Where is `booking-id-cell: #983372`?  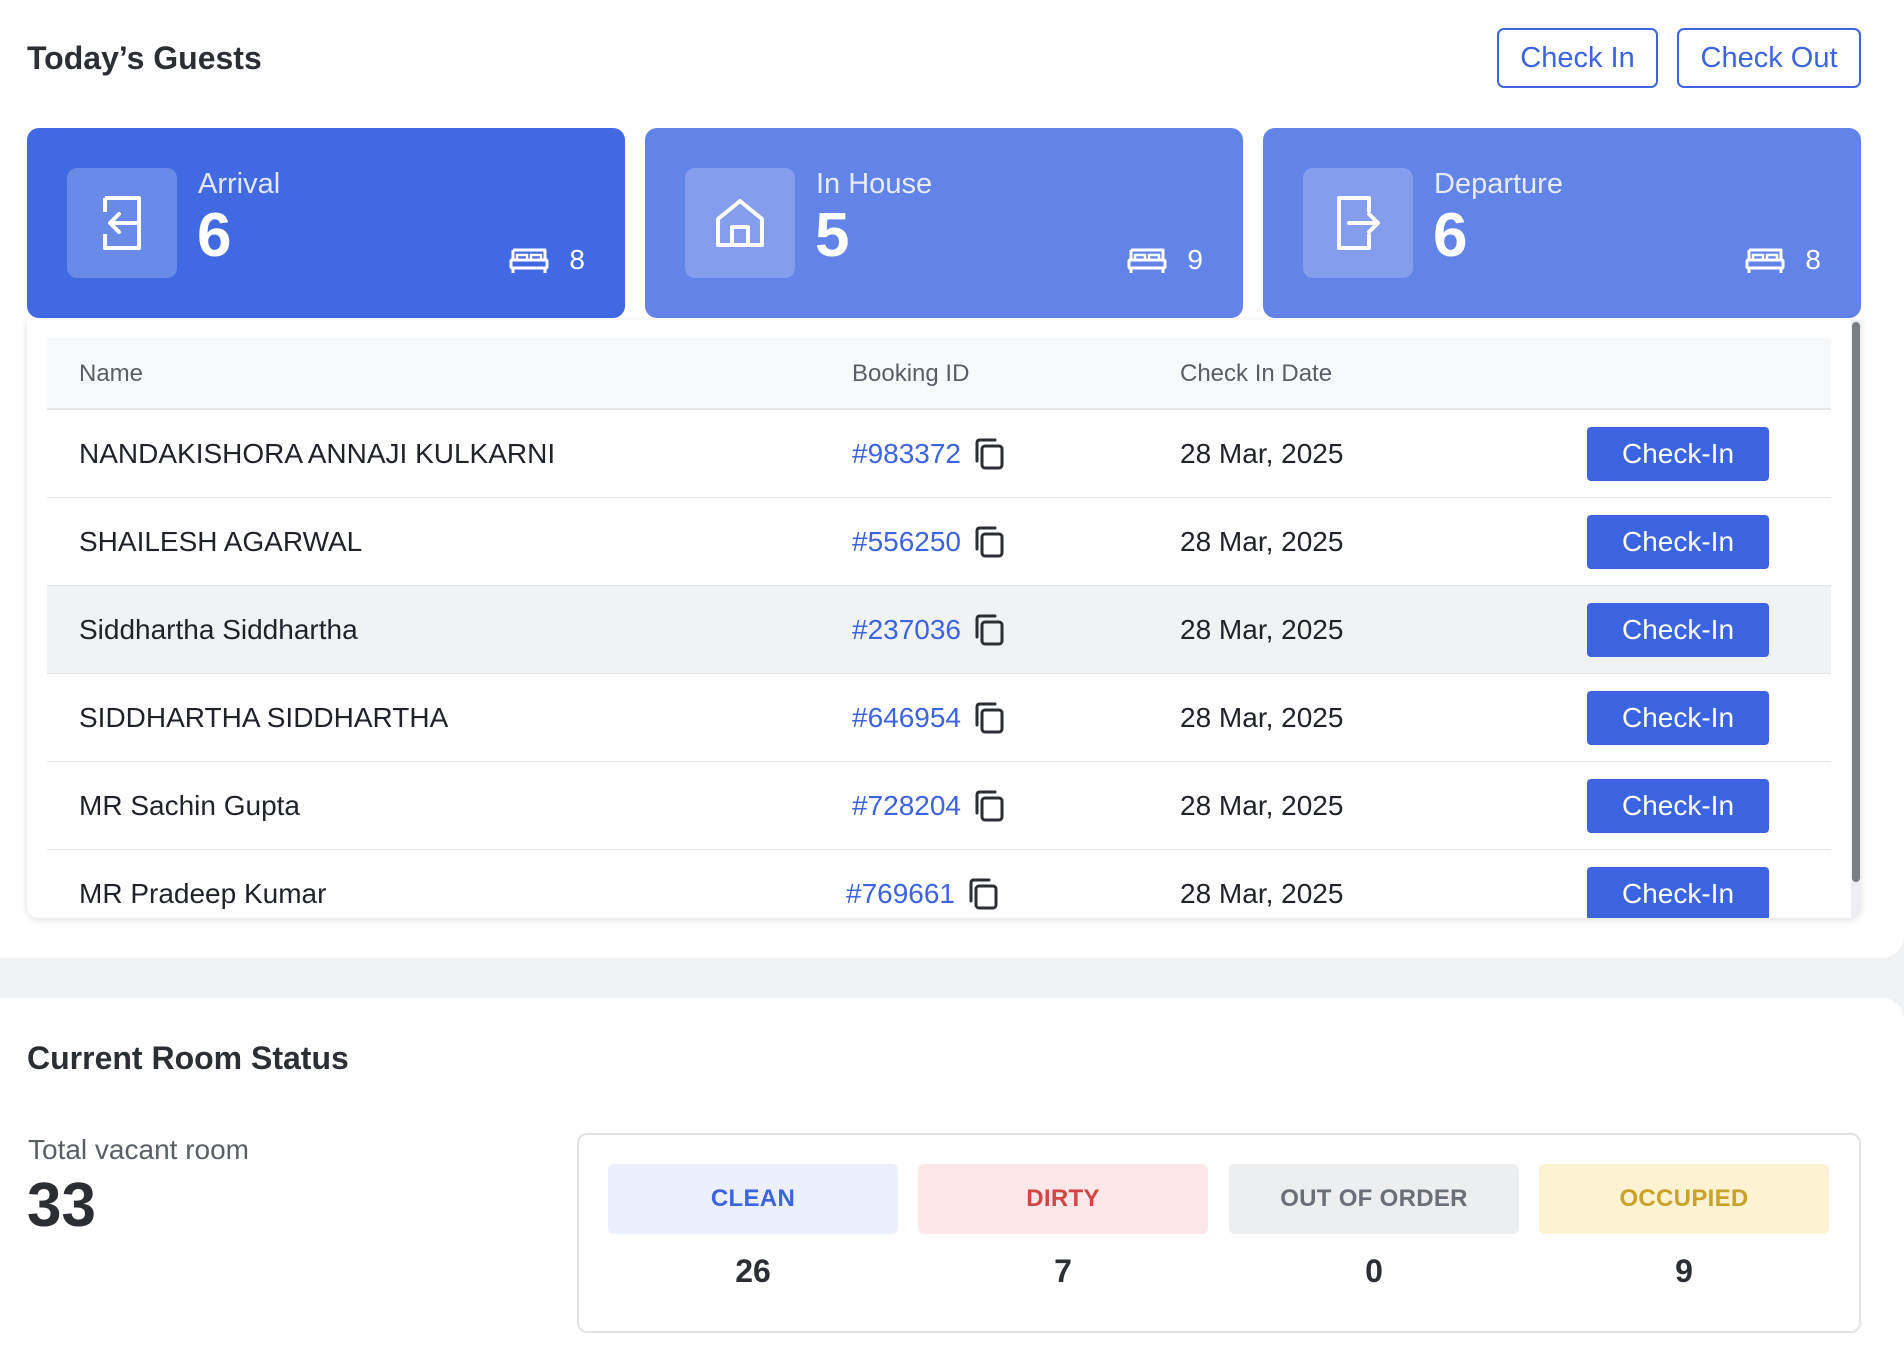 booking-id-cell: #983372 is located at coordinates (928, 454).